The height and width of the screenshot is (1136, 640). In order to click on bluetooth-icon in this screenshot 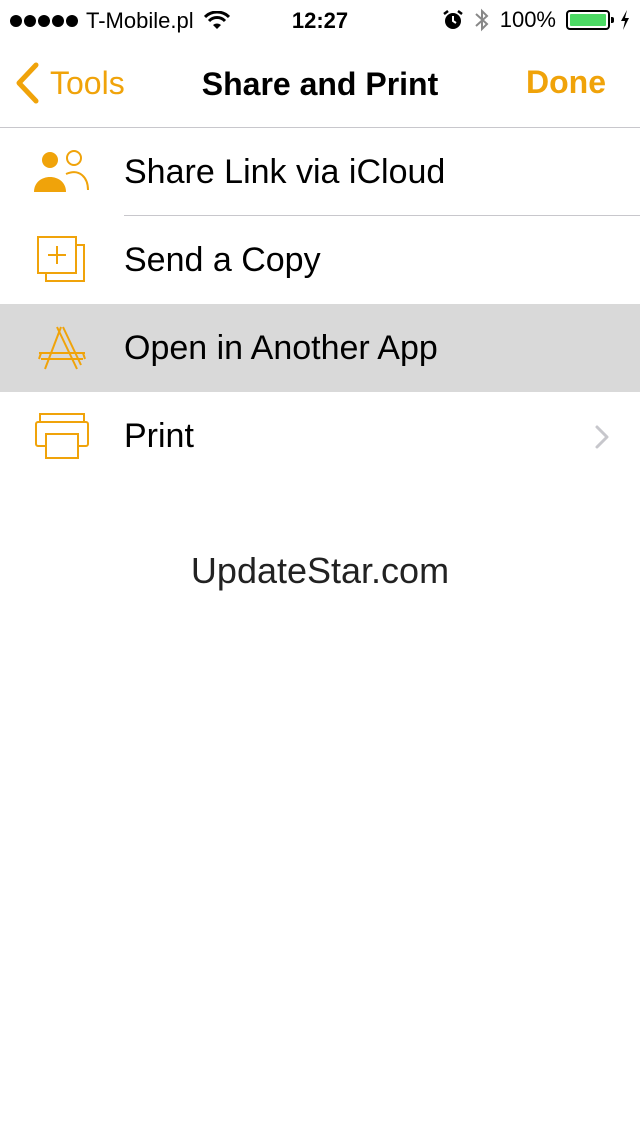, I will do `click(482, 20)`.